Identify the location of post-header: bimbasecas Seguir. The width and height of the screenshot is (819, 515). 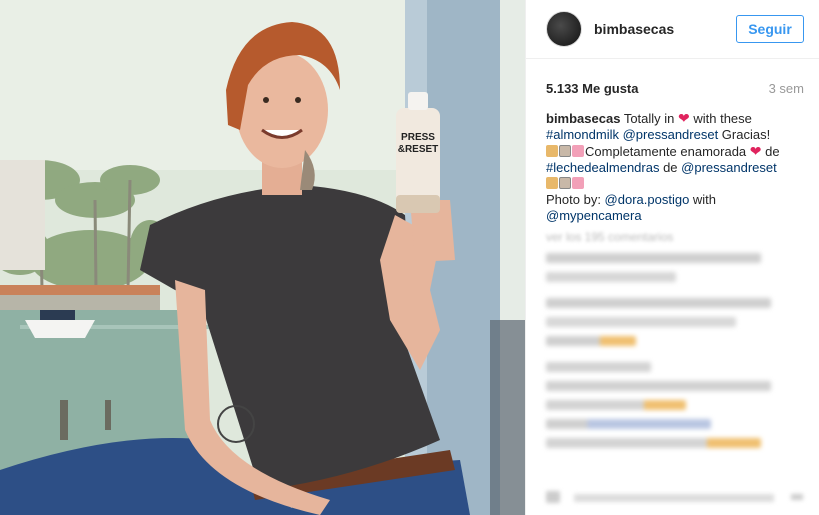
(672, 29).